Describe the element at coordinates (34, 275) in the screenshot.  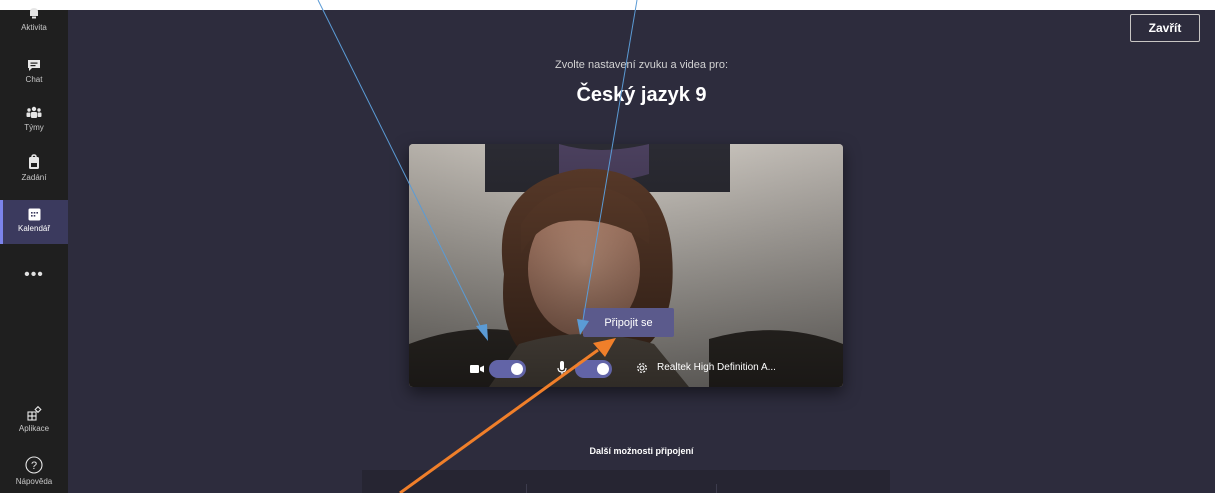
I see `more-apps-button: •••` at that location.